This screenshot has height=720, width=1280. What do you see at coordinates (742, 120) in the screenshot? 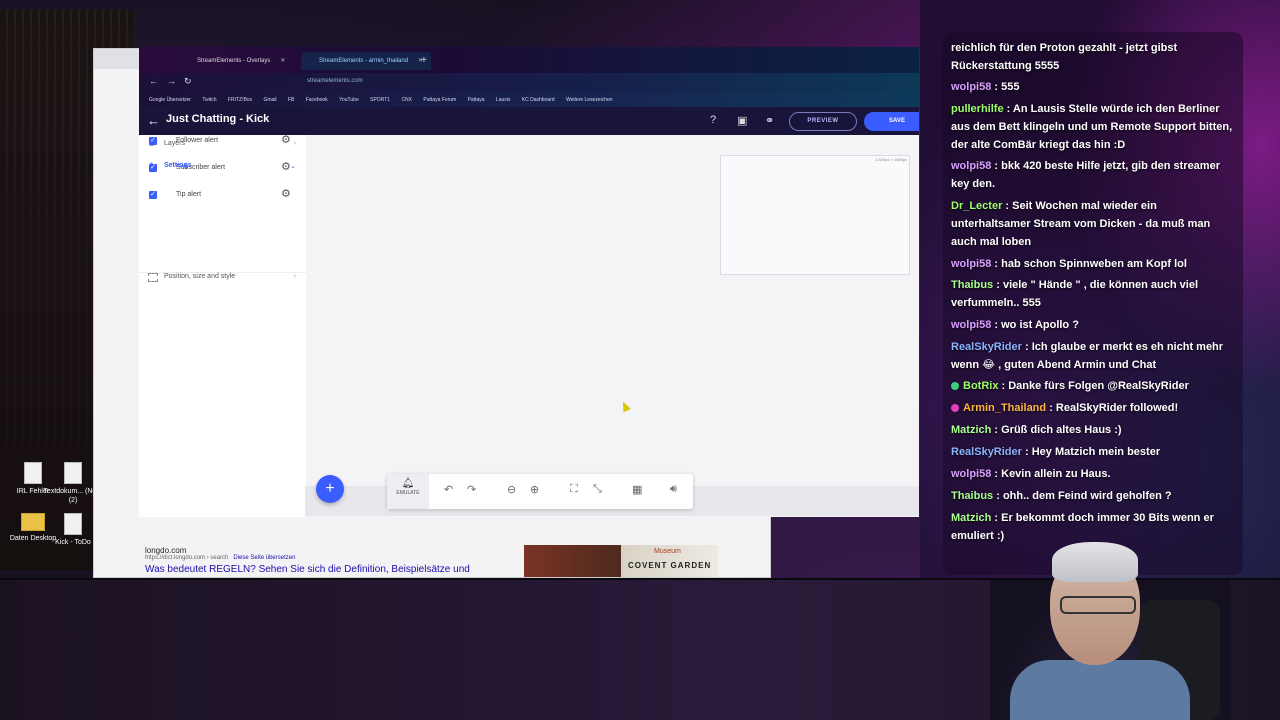
I see `monitor-icon: ▣` at bounding box center [742, 120].